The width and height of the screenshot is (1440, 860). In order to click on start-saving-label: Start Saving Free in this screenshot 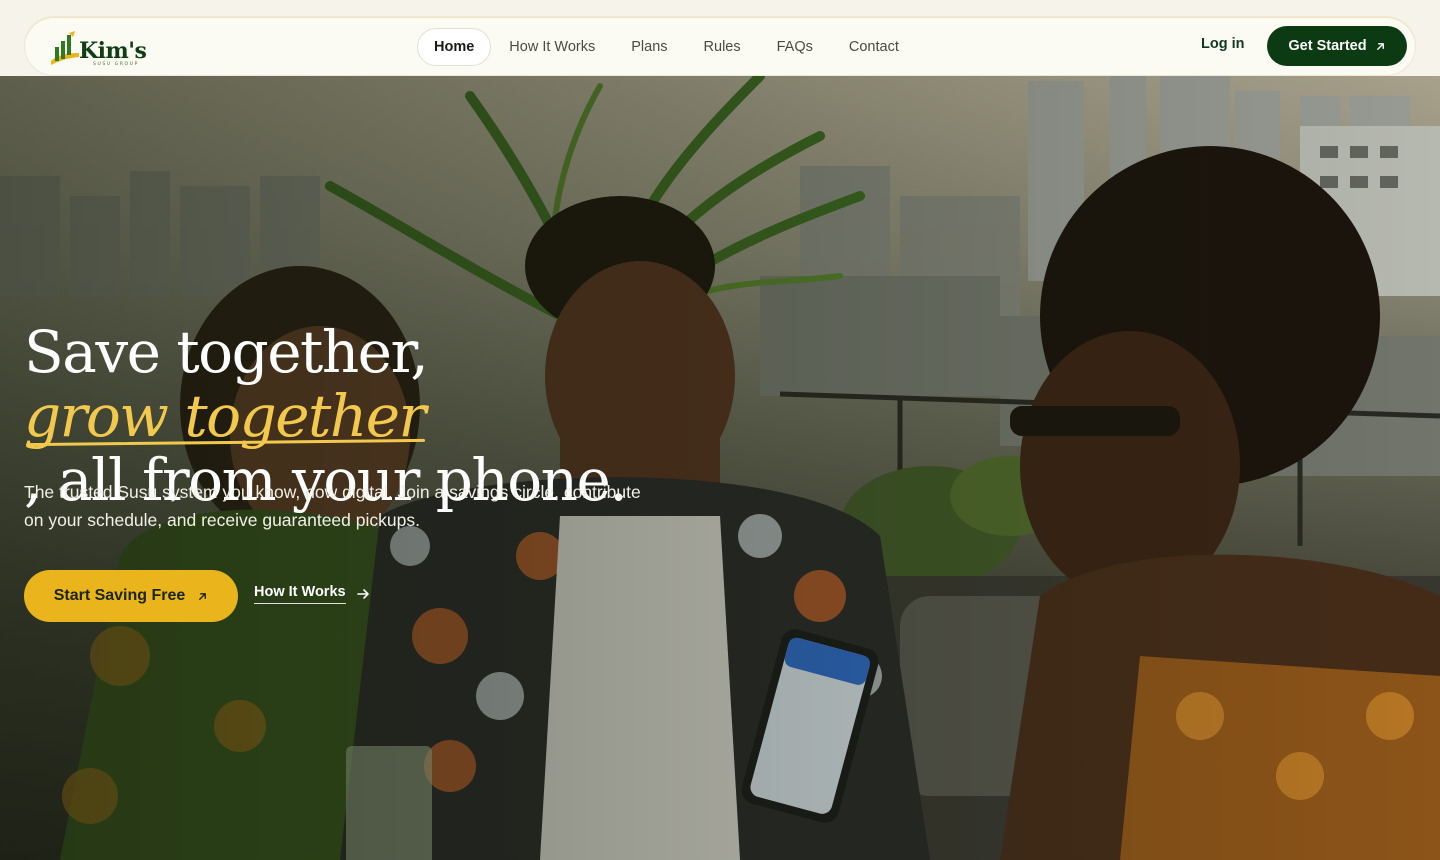, I will do `click(119, 595)`.